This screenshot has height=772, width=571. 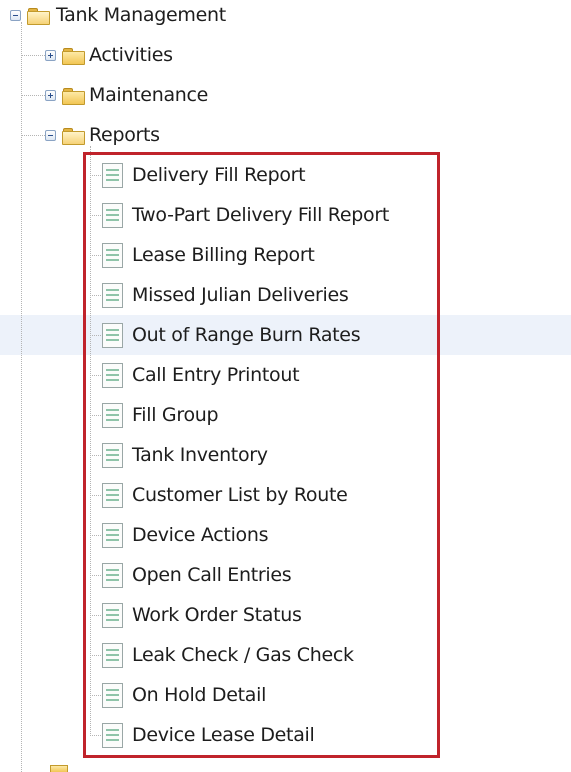 I want to click on report-item-label: Two-Part Delivery Fill Report, so click(x=260, y=215).